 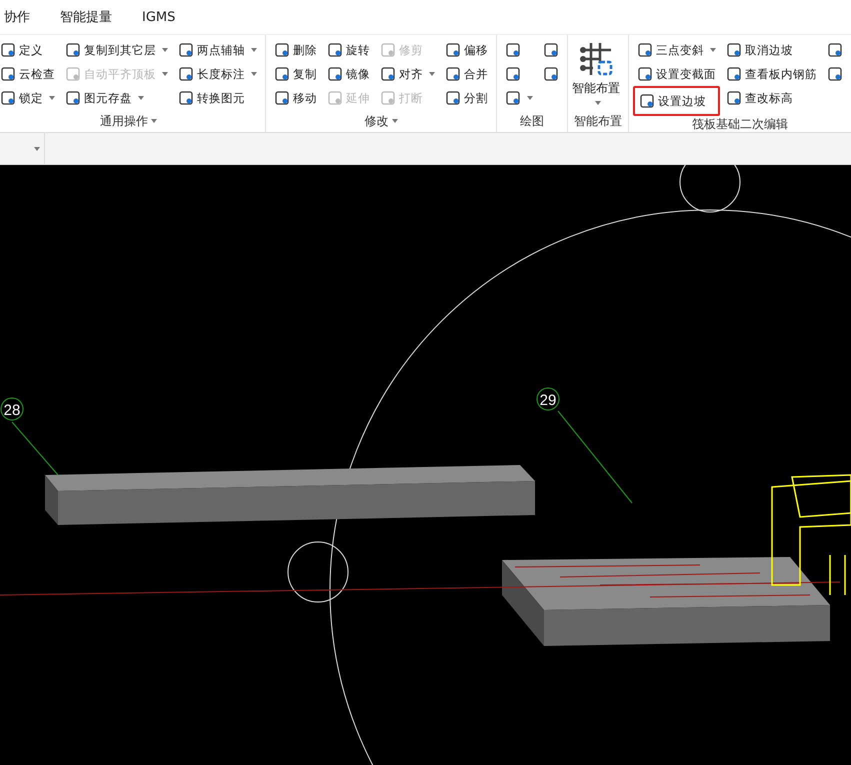 I want to click on ribbon-button: 查改标高, so click(x=771, y=98).